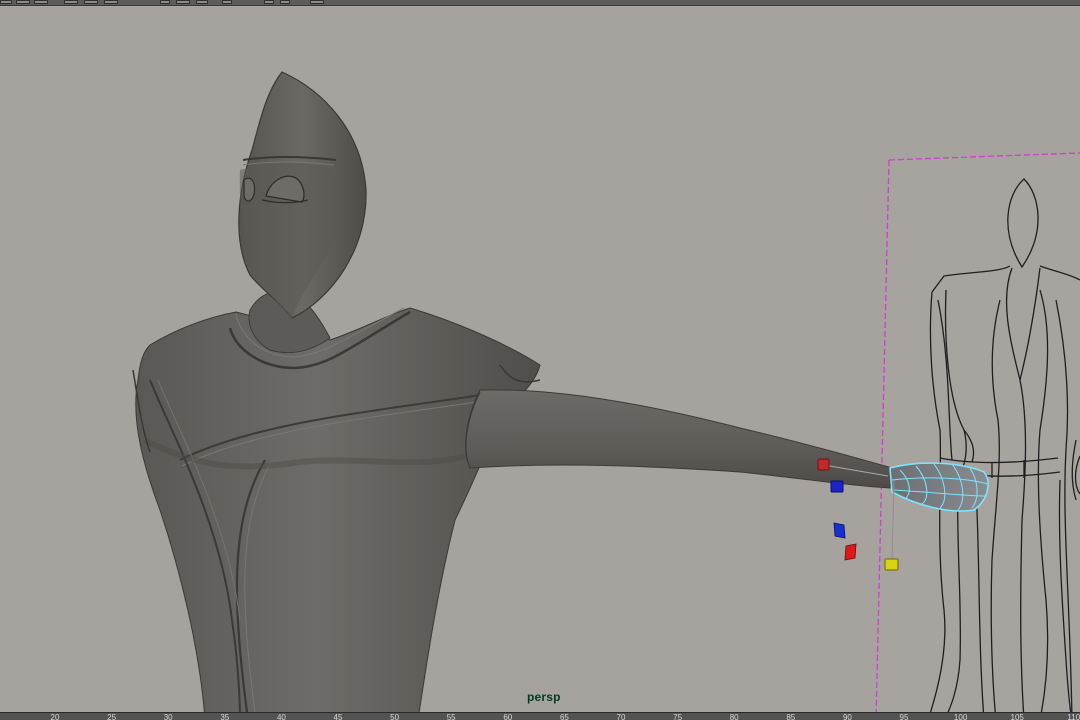  Describe the element at coordinates (823, 464) in the screenshot. I see `locator-red-cube` at that location.